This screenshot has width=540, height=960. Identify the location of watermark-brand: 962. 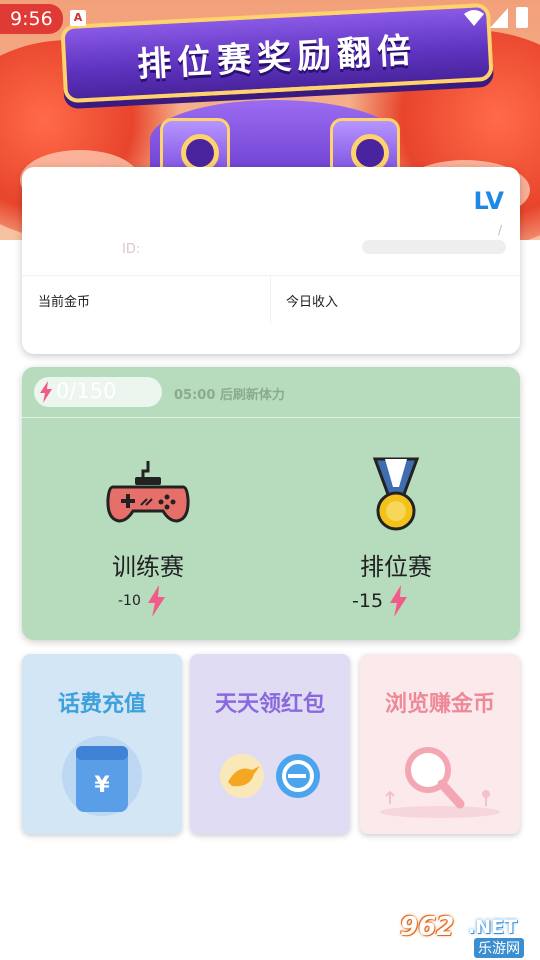
(427, 927).